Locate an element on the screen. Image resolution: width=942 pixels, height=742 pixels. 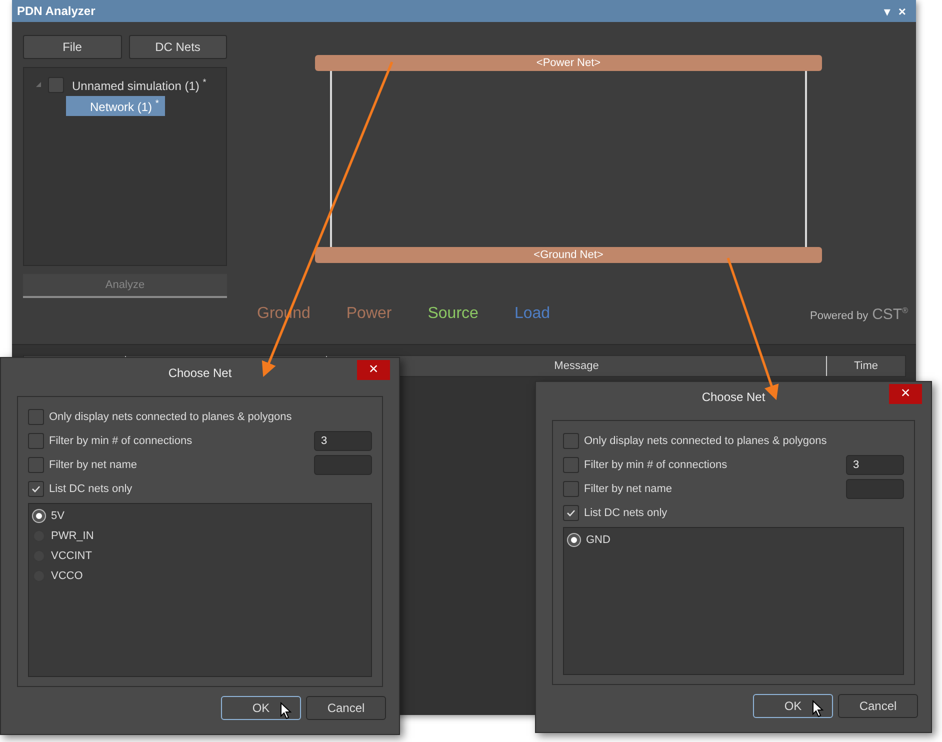
expander-icon is located at coordinates (38, 84).